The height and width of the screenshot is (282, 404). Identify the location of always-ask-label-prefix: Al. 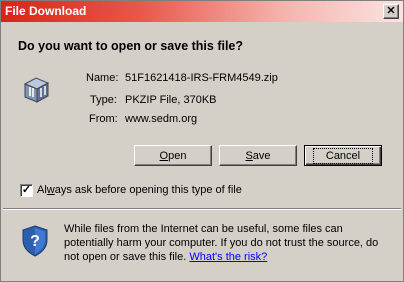
(42, 190).